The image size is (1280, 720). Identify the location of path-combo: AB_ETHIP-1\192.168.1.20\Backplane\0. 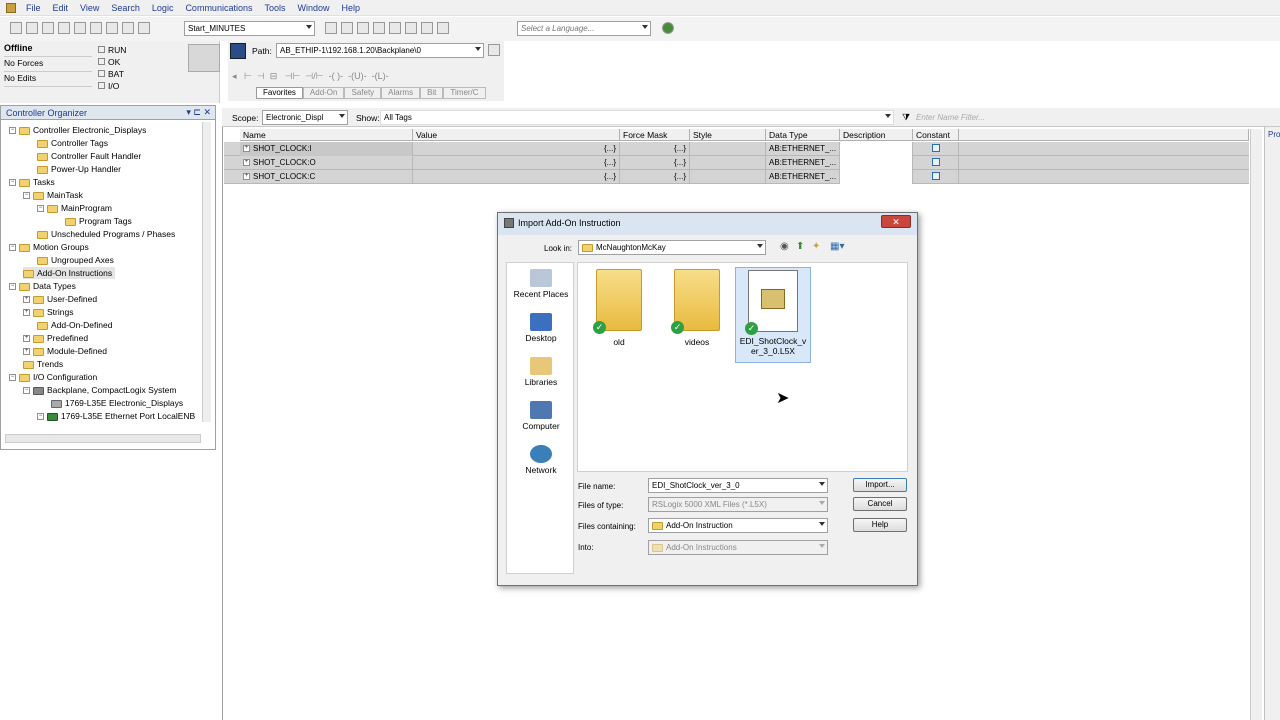
(380, 50).